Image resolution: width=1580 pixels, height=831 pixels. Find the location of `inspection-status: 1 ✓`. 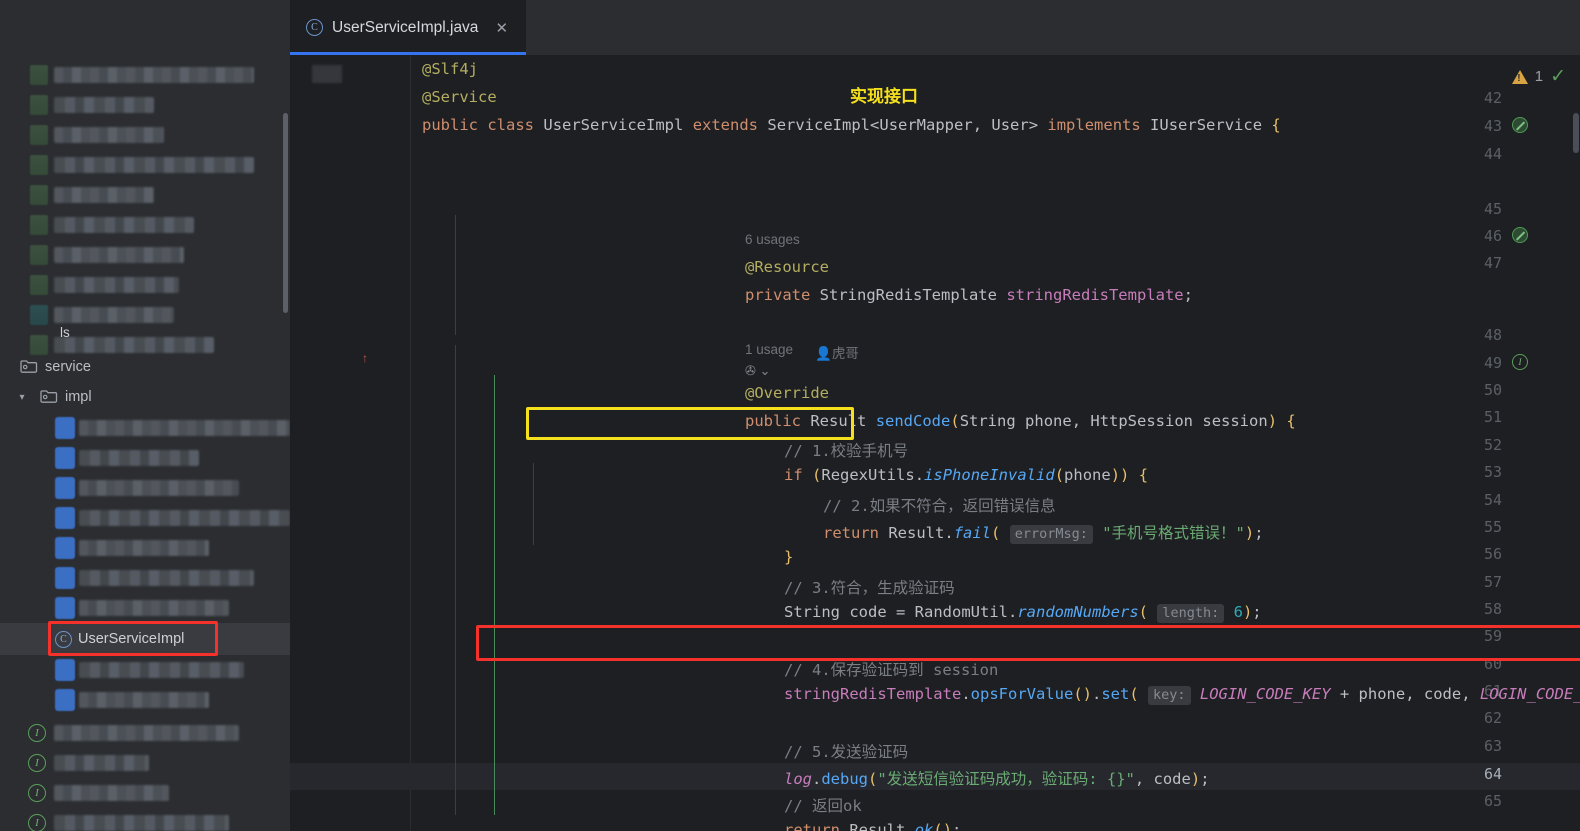

inspection-status: 1 ✓ is located at coordinates (1538, 76).